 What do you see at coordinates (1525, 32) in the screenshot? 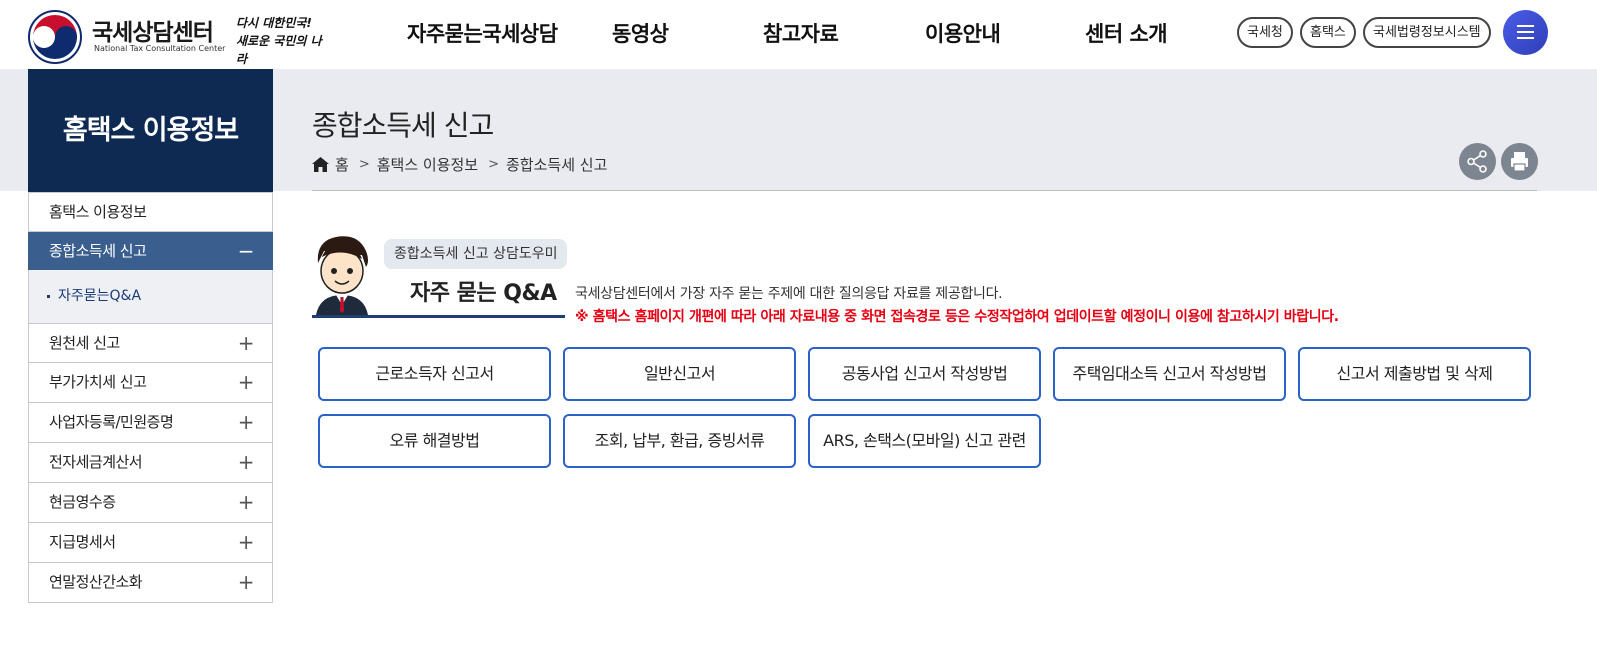
I see `hamburger-menu-button` at bounding box center [1525, 32].